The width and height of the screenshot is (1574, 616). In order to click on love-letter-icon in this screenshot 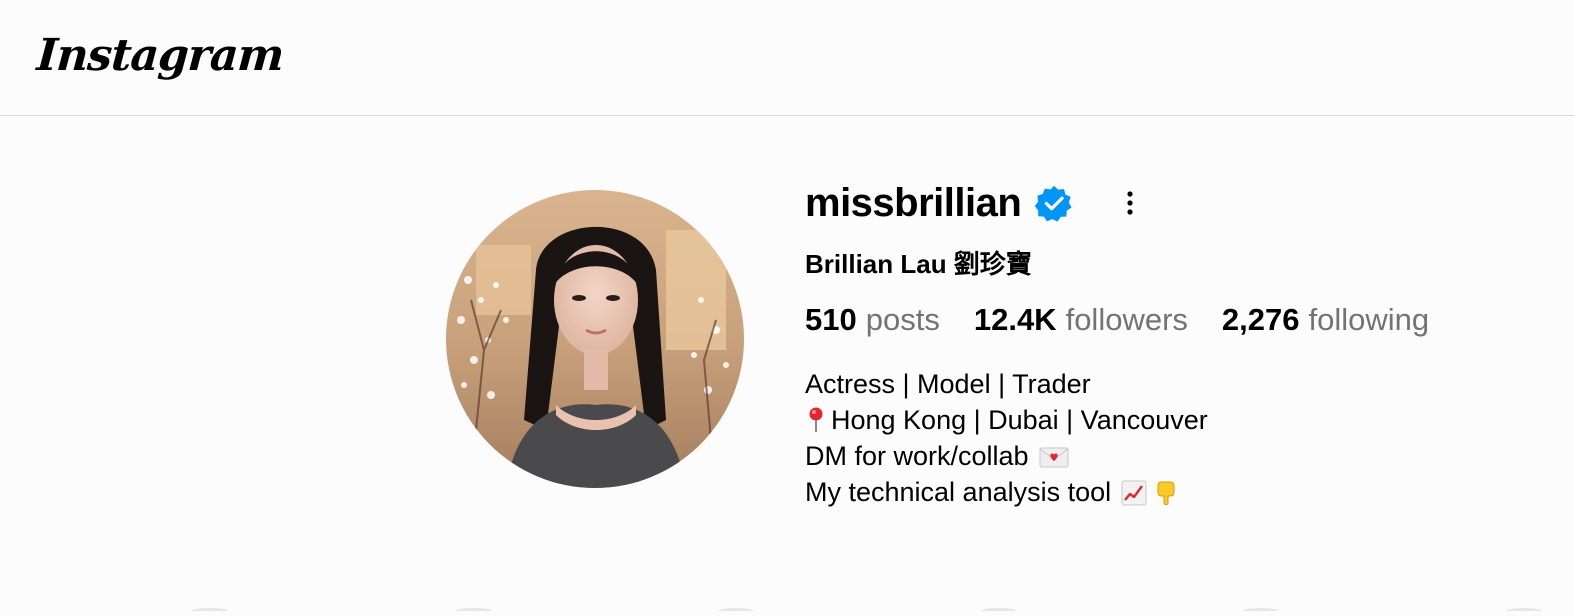, I will do `click(1054, 456)`.